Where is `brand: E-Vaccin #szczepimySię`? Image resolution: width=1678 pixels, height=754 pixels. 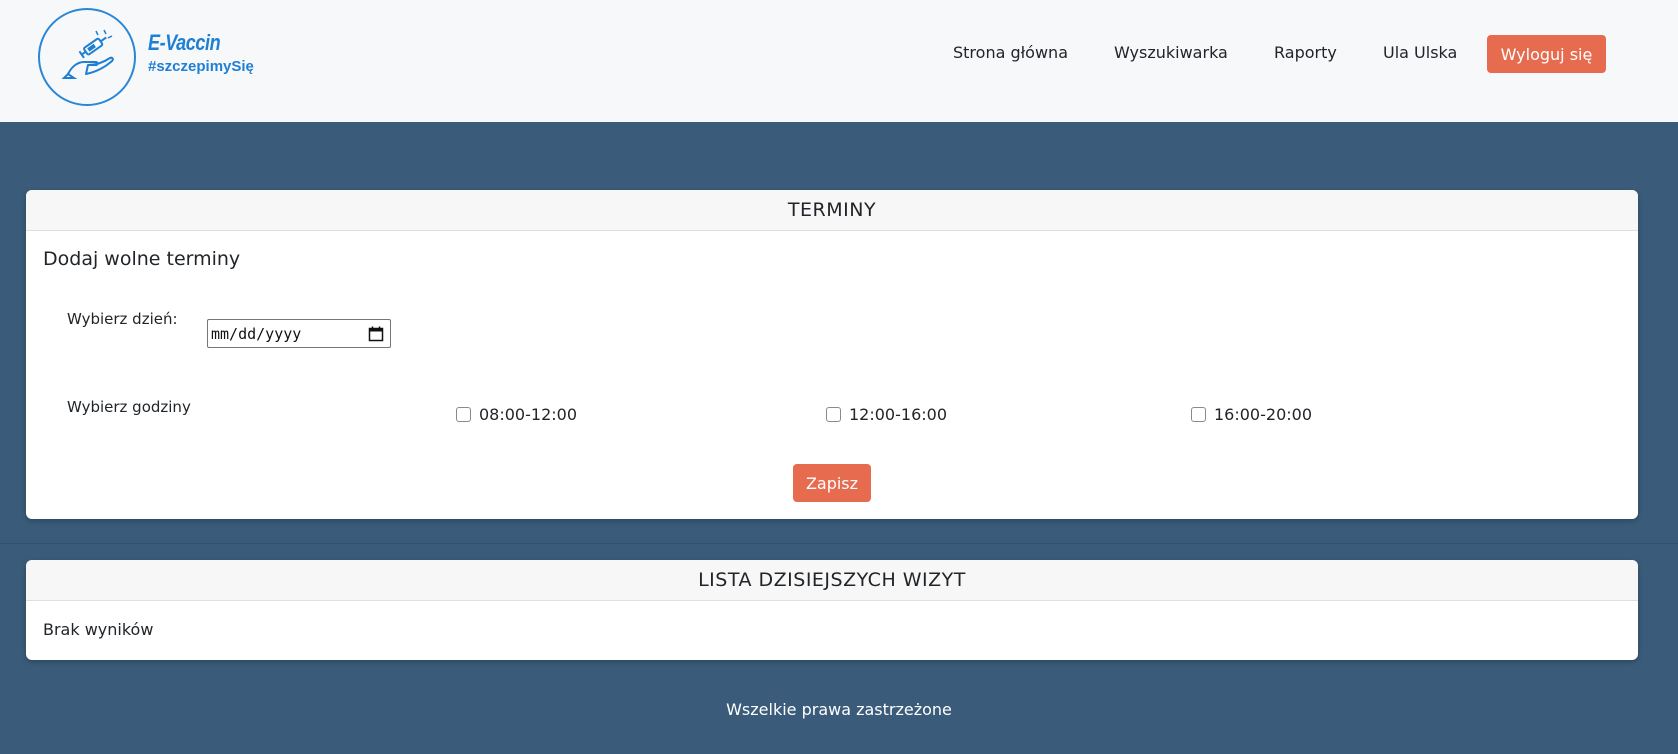 brand: E-Vaccin #szczepimySię is located at coordinates (201, 52).